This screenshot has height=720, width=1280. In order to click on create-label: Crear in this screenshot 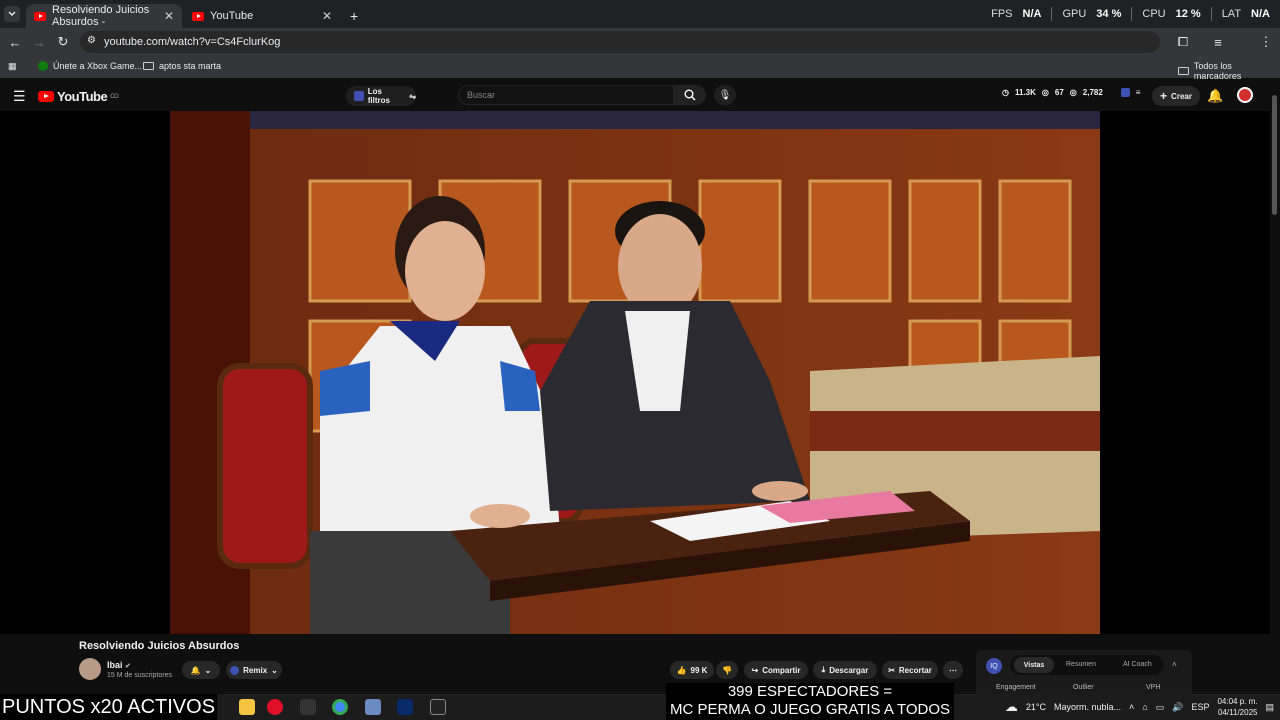, I will do `click(1181, 96)`.